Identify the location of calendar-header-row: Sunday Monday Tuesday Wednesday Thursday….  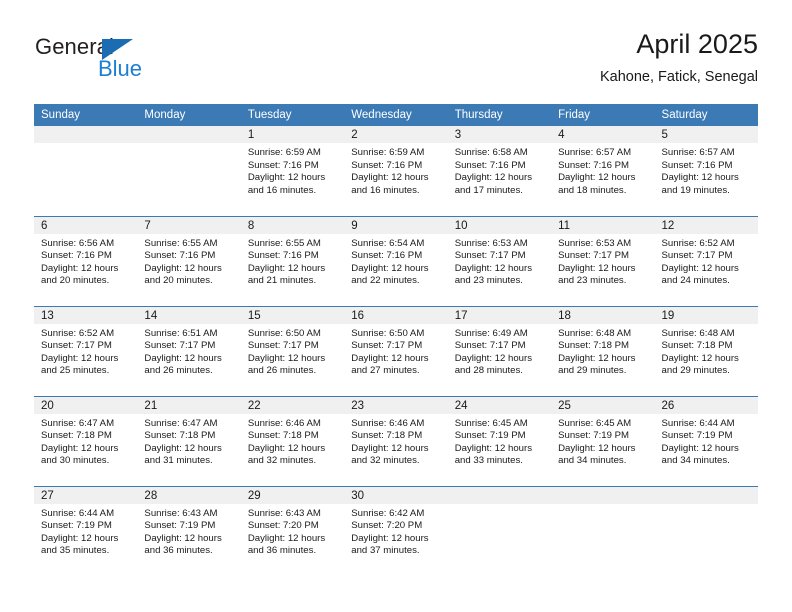
(396, 115).